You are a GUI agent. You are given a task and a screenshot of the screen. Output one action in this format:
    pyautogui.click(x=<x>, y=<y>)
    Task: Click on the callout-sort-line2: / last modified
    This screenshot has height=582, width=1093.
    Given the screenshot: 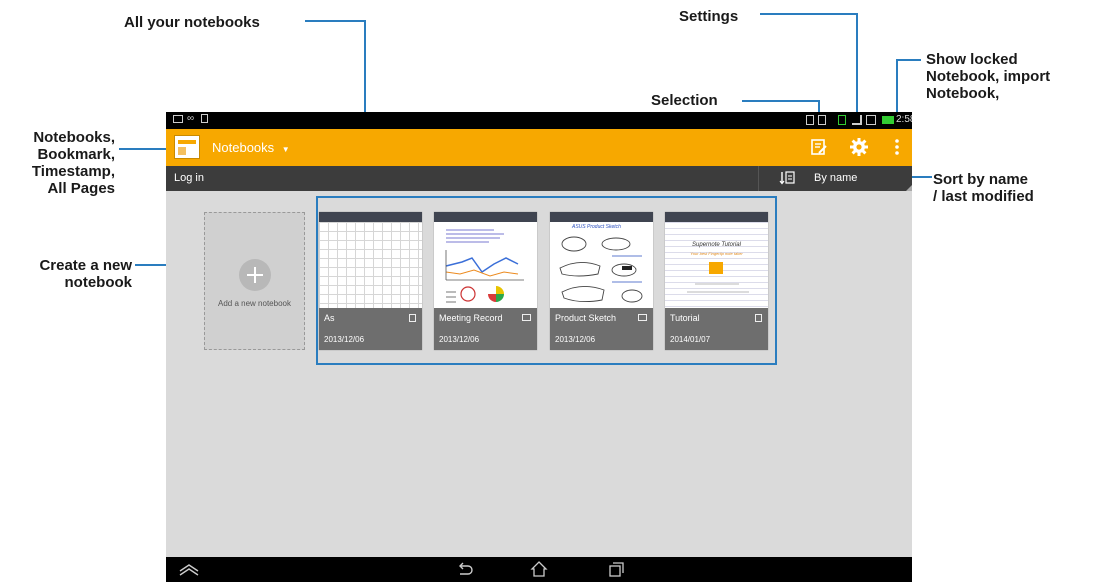 What is the action you would take?
    pyautogui.click(x=983, y=196)
    